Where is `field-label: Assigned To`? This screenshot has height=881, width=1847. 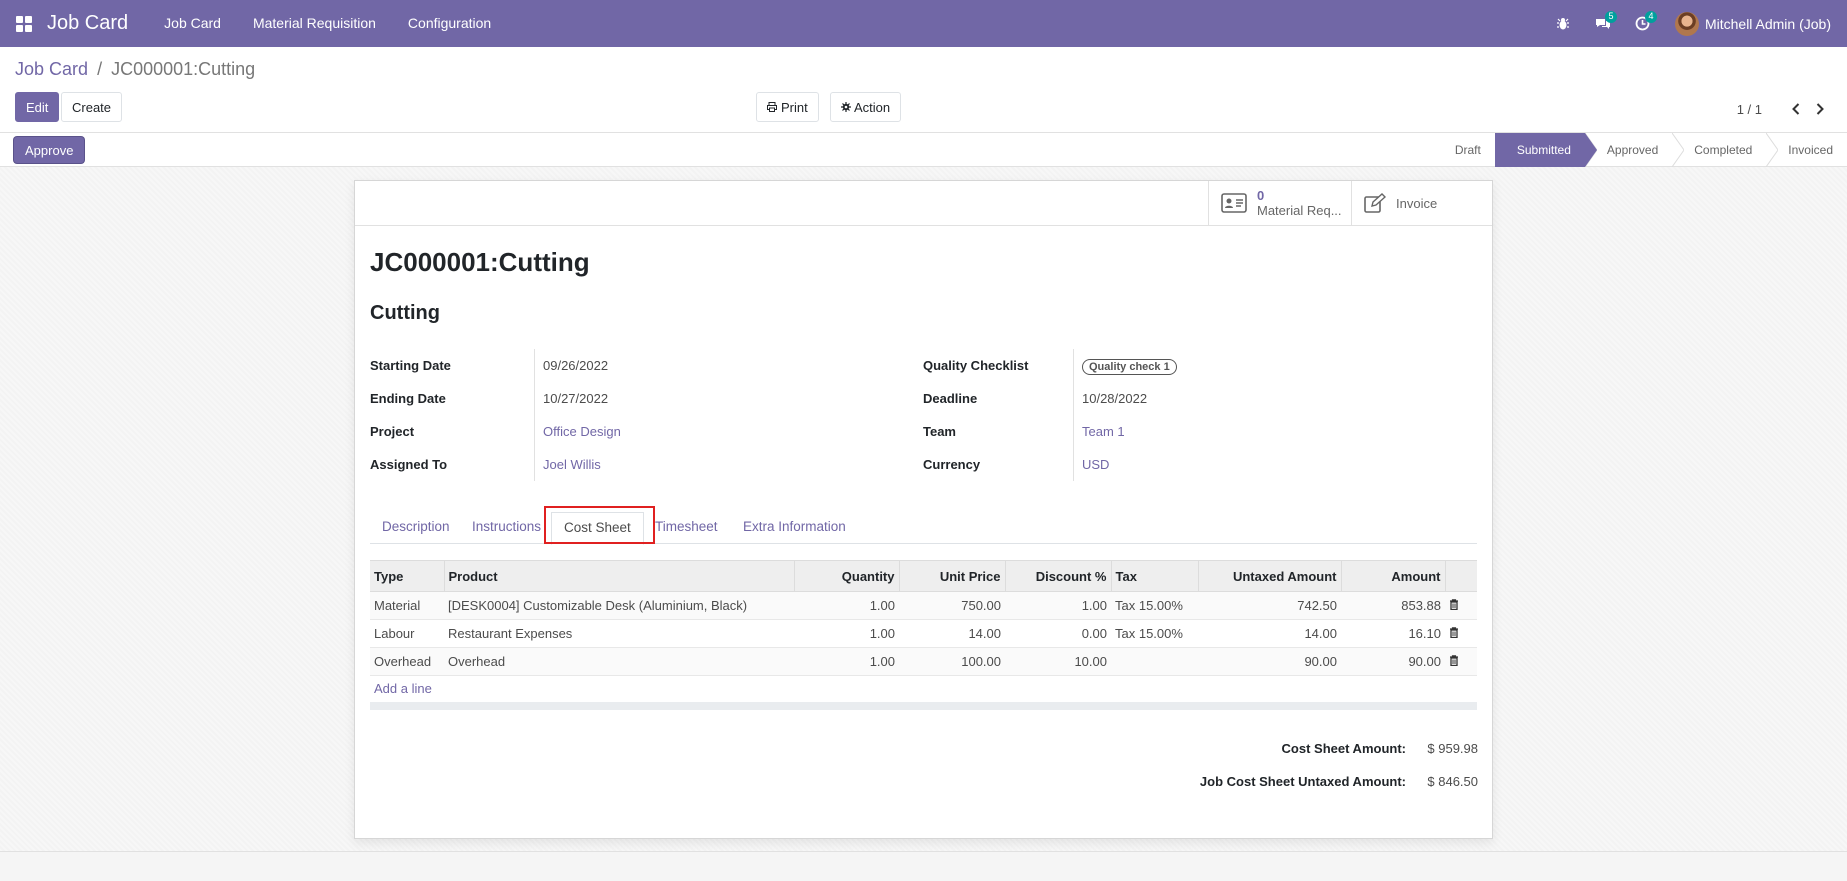 field-label: Assigned To is located at coordinates (409, 464).